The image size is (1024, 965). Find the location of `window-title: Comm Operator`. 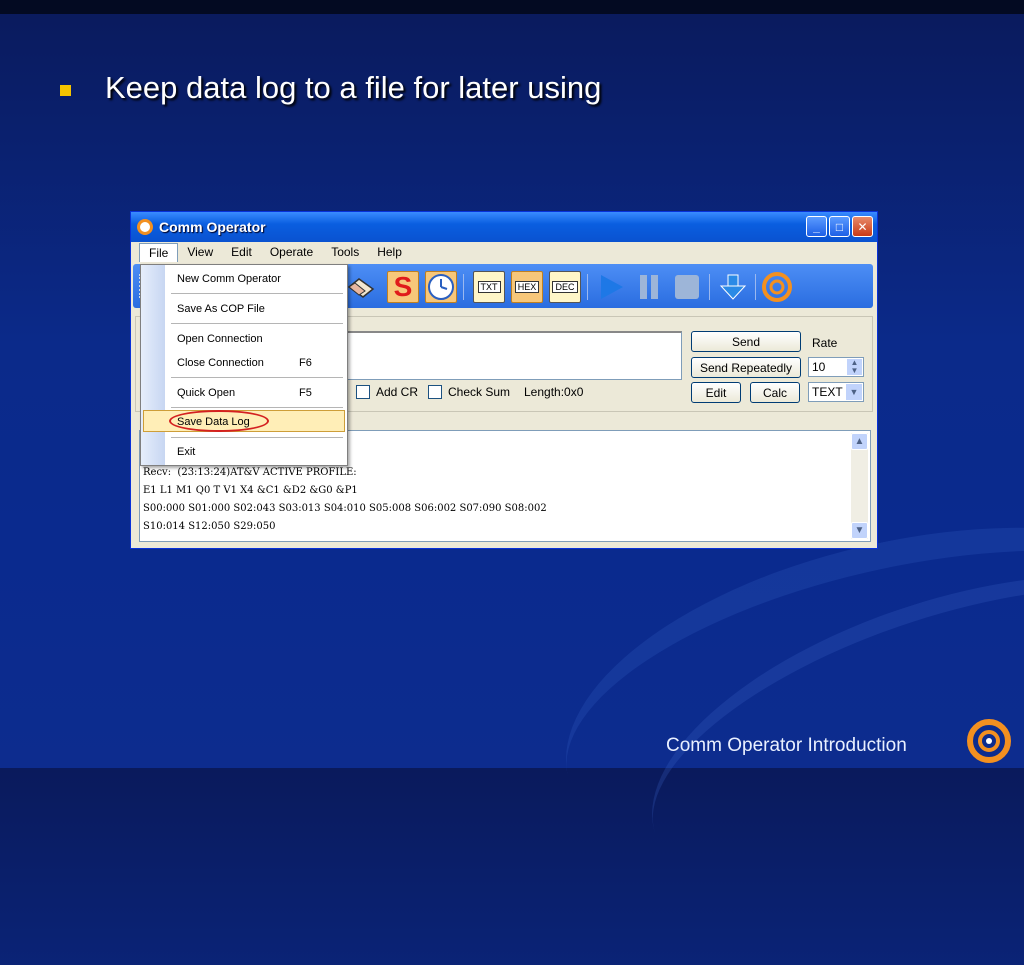

window-title: Comm Operator is located at coordinates (212, 227).